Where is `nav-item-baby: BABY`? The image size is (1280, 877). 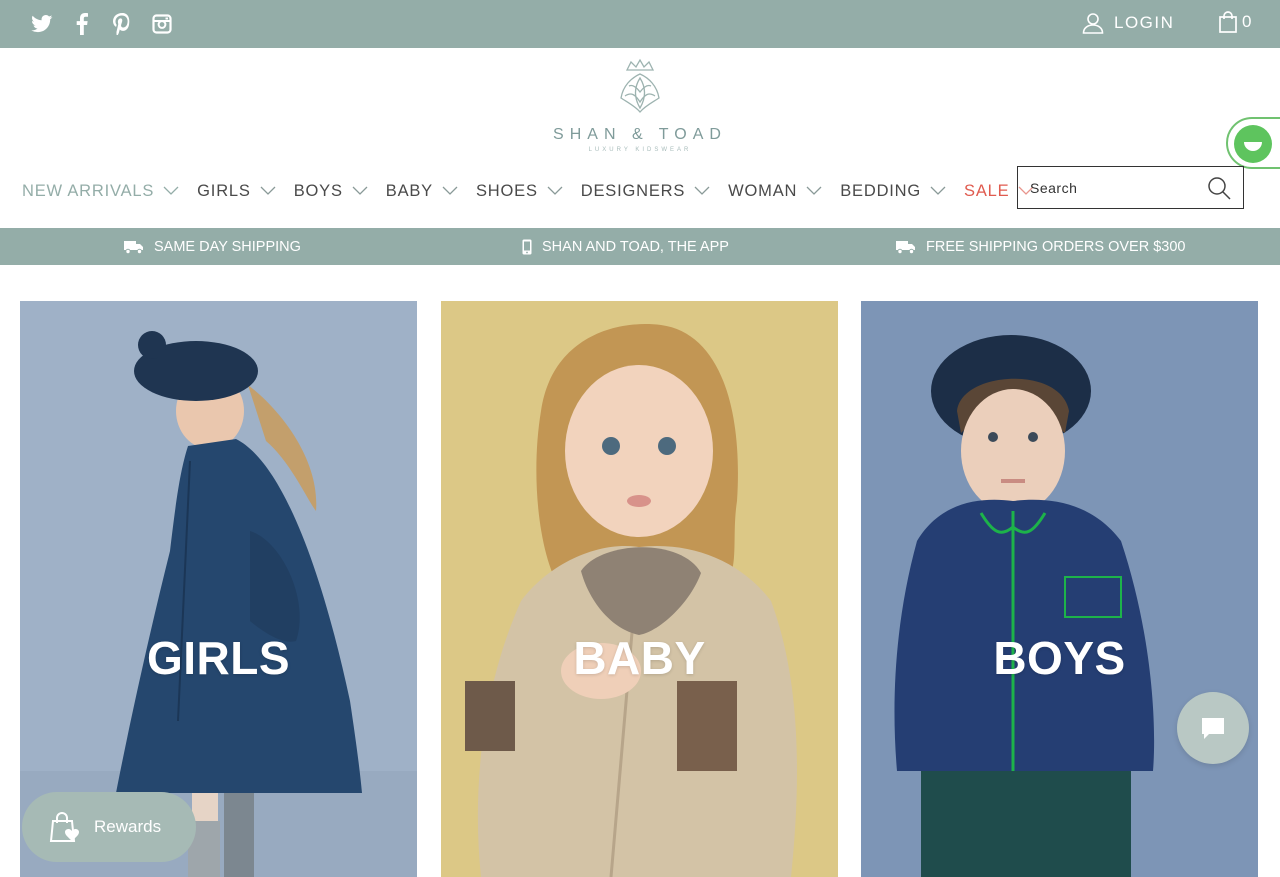 nav-item-baby: BABY is located at coordinates (422, 191).